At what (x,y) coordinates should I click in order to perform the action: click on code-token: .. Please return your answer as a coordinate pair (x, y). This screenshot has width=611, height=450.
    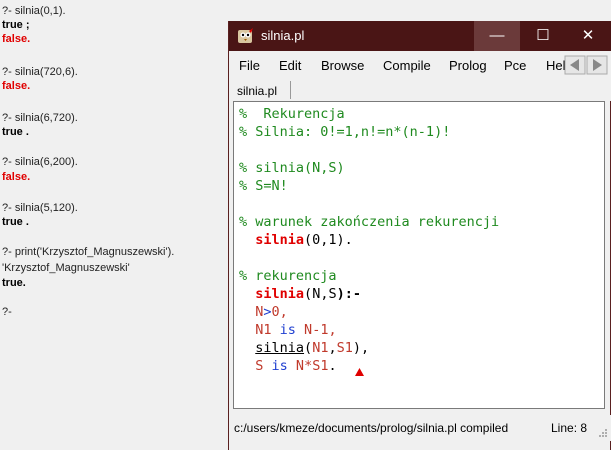
    Looking at the image, I should click on (332, 366).